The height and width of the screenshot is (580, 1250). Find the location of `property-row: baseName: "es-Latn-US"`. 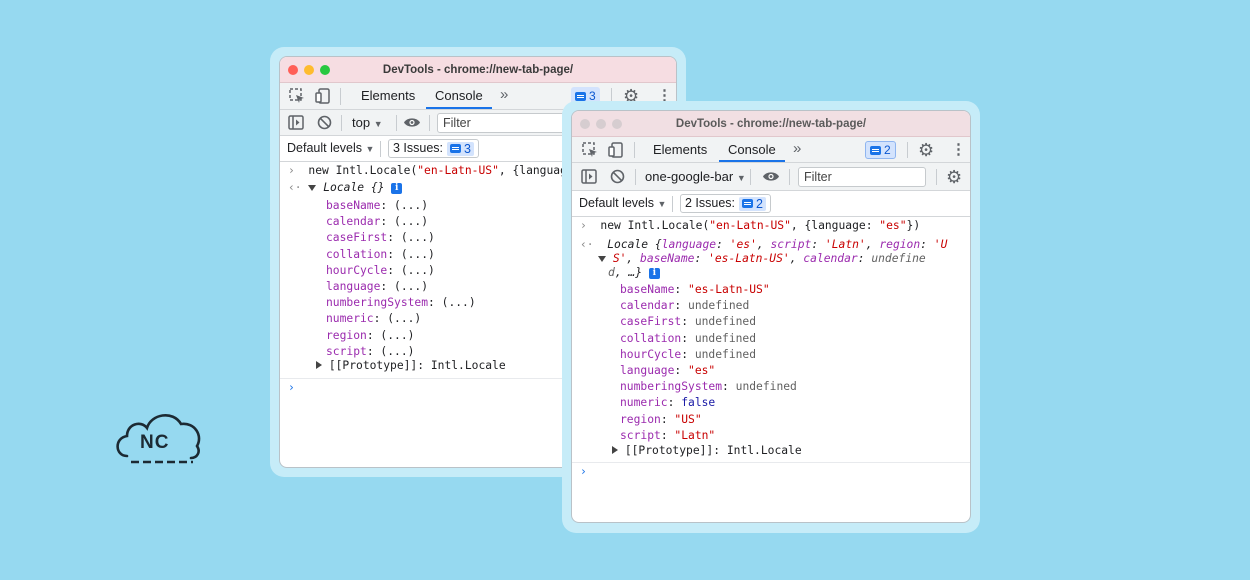

property-row: baseName: "es-Latn-US" is located at coordinates (695, 289).